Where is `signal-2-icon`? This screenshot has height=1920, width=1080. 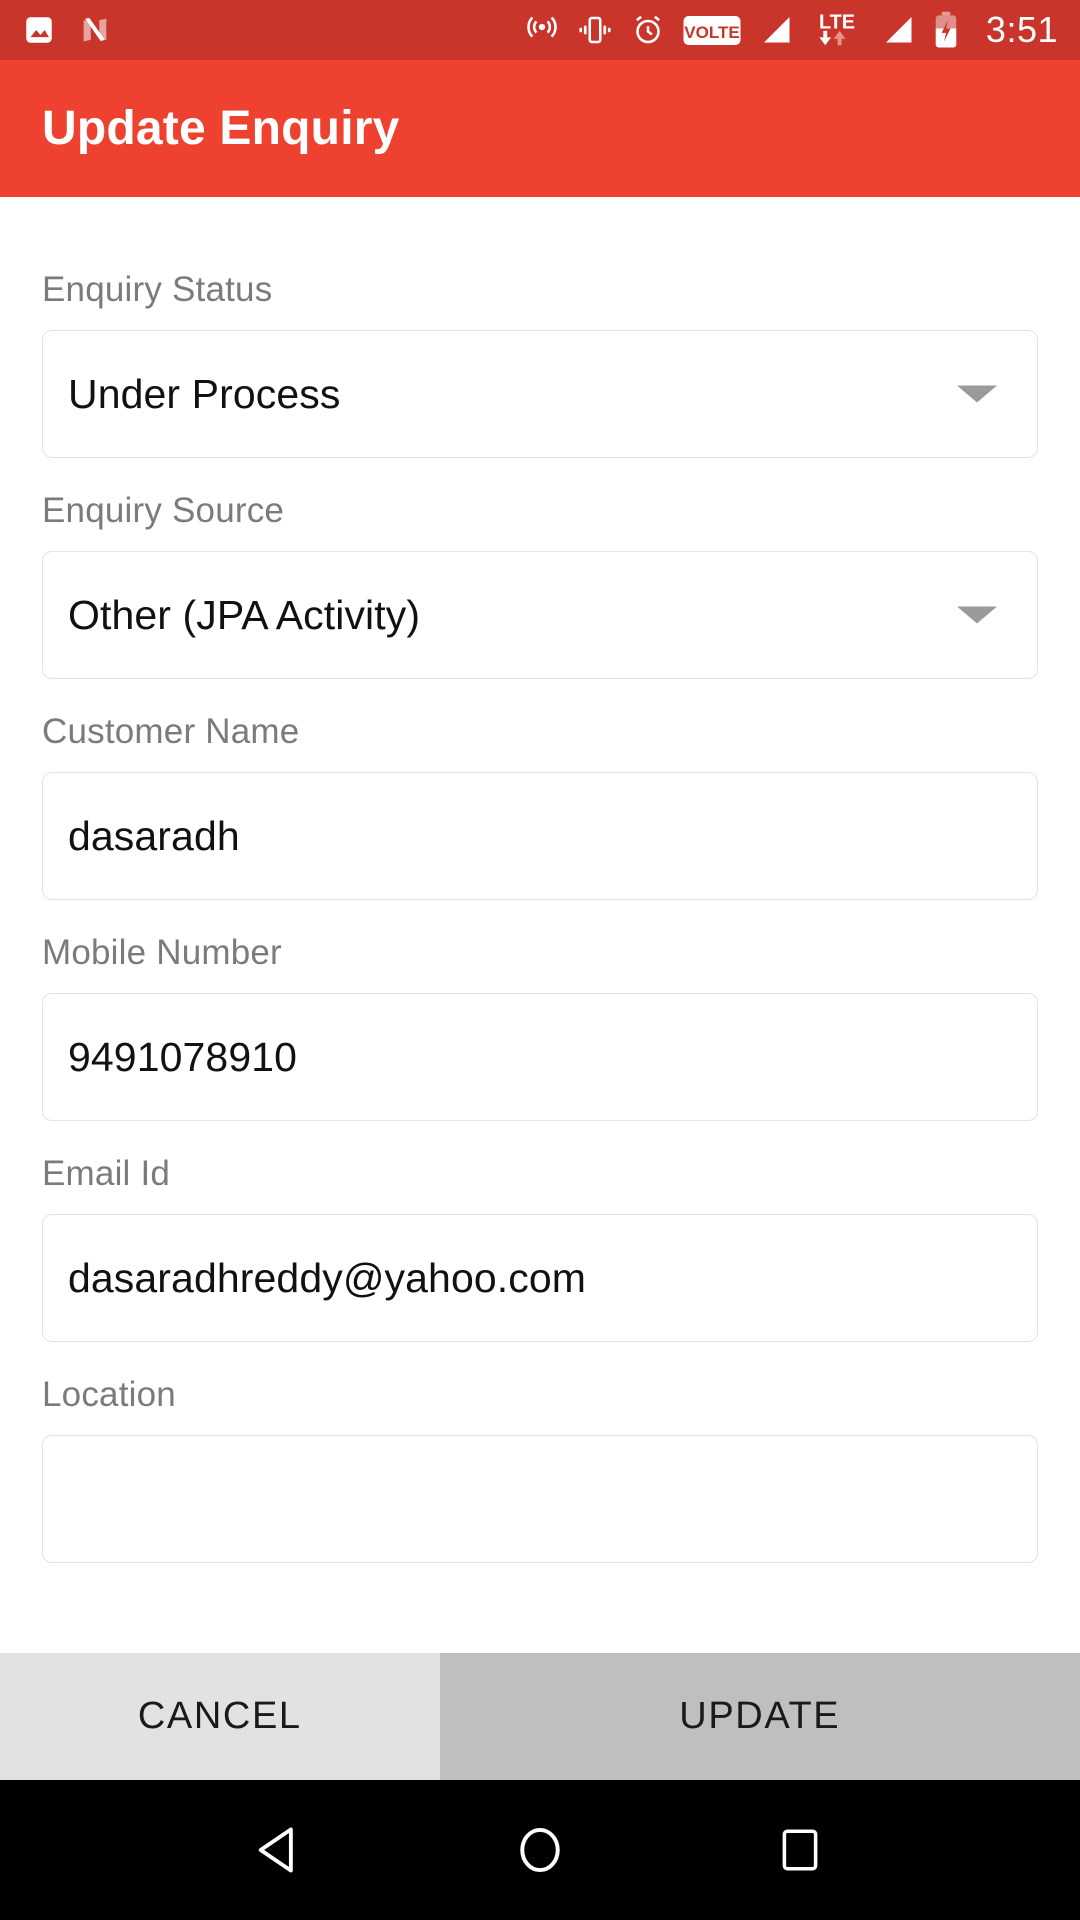 signal-2-icon is located at coordinates (898, 30).